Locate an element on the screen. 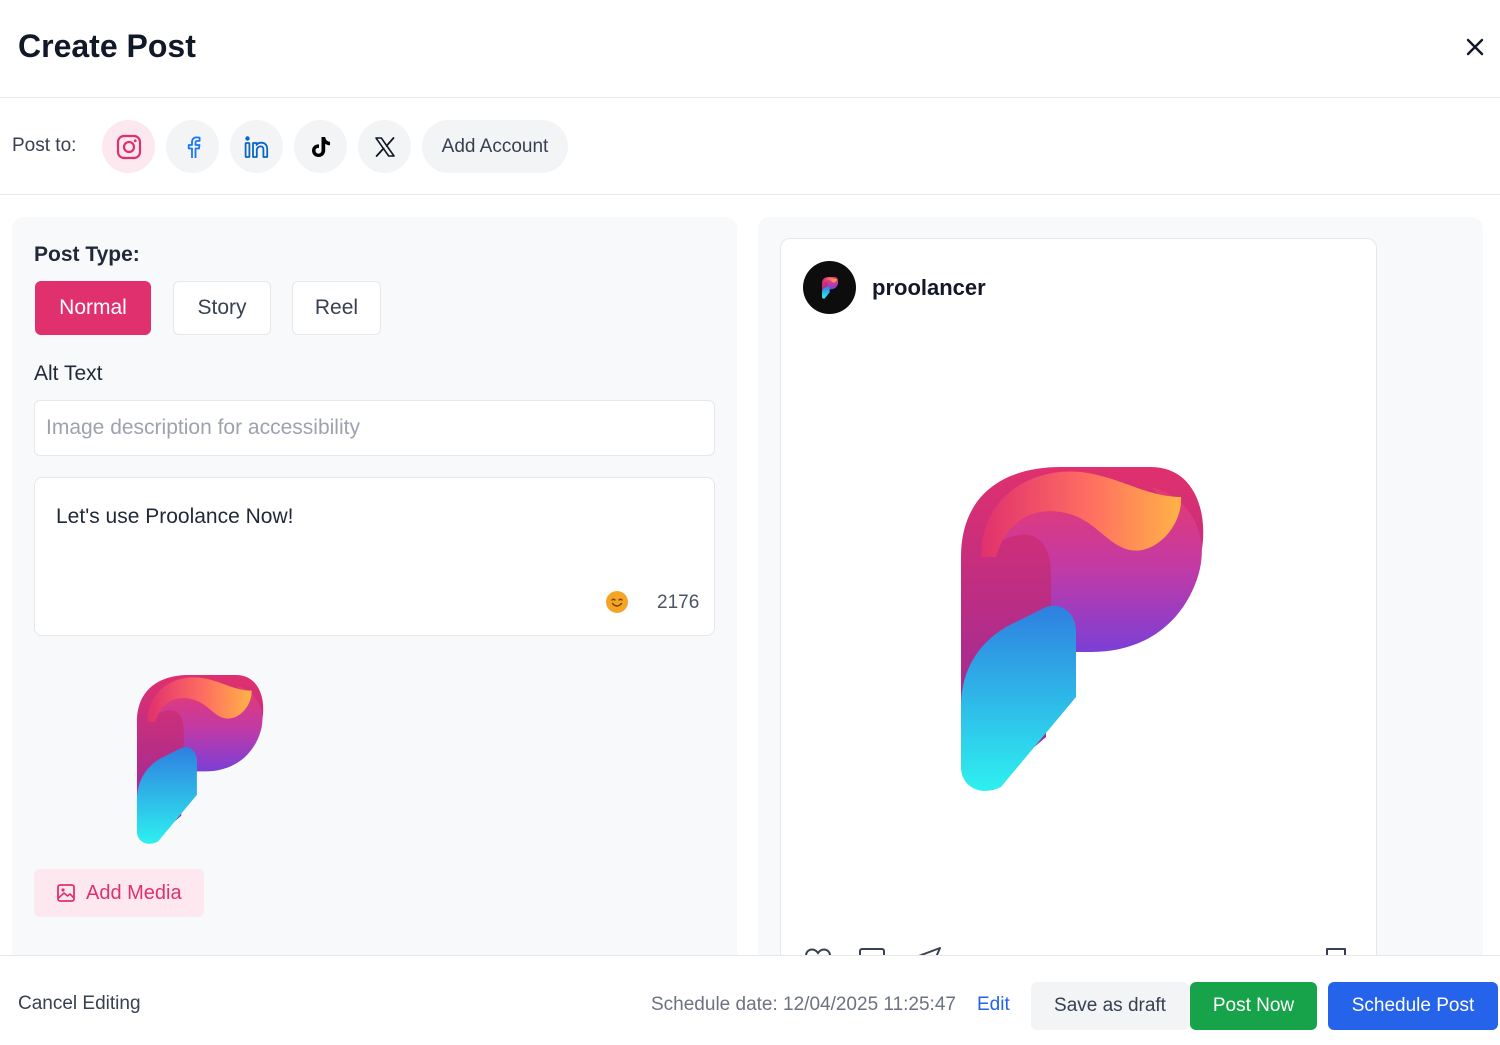 This screenshot has width=1500, height=1045. cancel-editing-button: Cancel Editing is located at coordinates (79, 1004).